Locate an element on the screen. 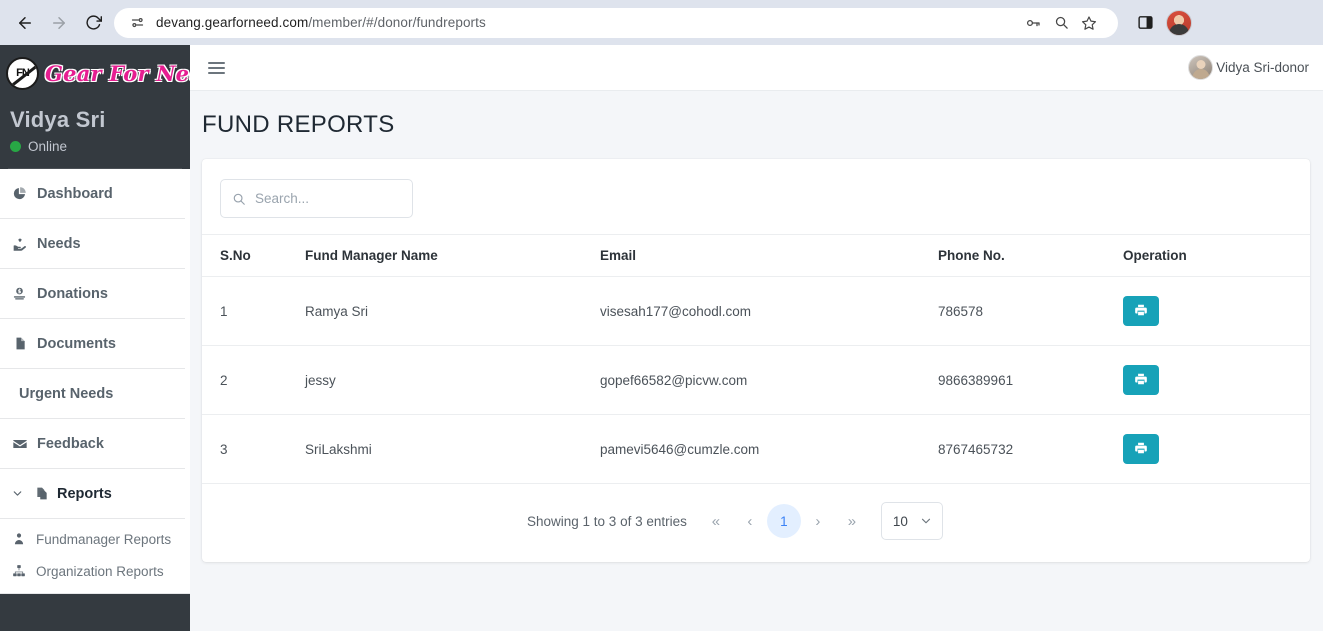 The height and width of the screenshot is (631, 1323). browser-profile-avatar is located at coordinates (1179, 22).